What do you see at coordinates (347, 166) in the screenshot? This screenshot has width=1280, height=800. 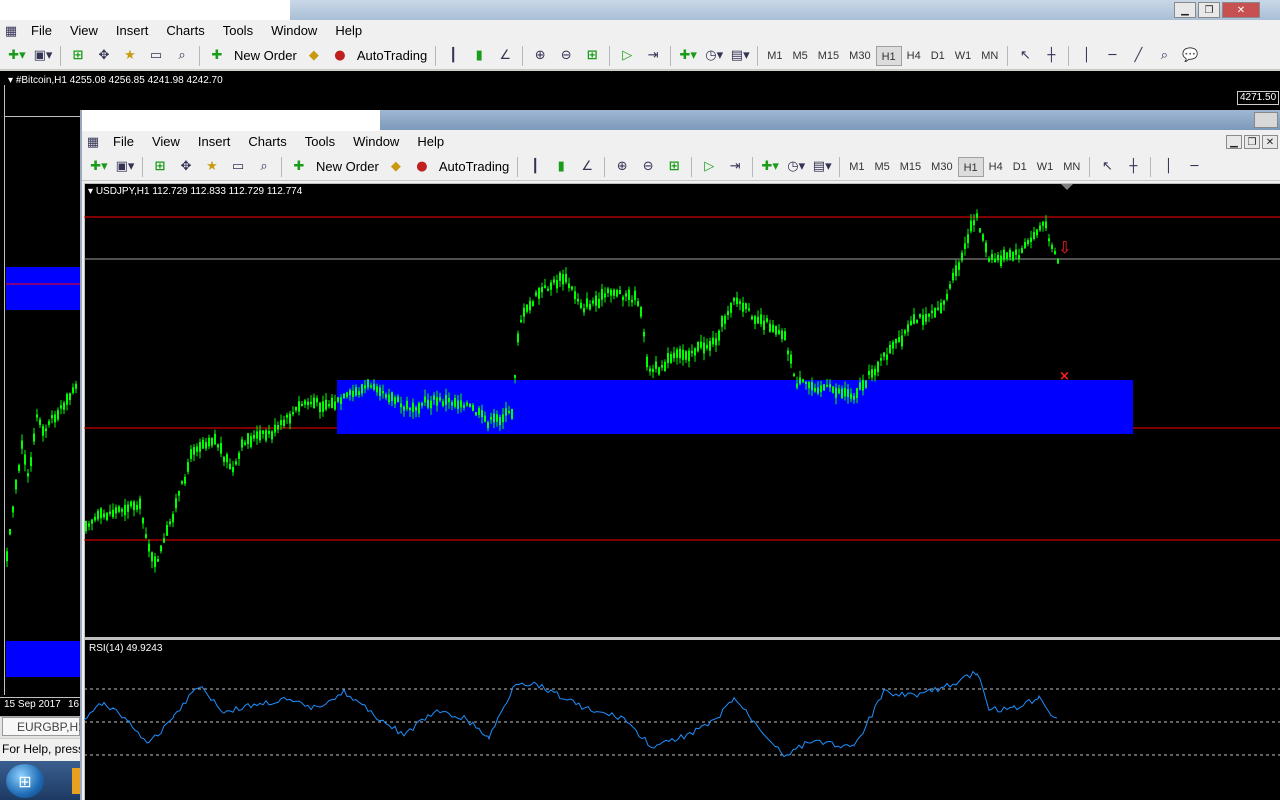 I see `inner-new-order-button: New Order` at bounding box center [347, 166].